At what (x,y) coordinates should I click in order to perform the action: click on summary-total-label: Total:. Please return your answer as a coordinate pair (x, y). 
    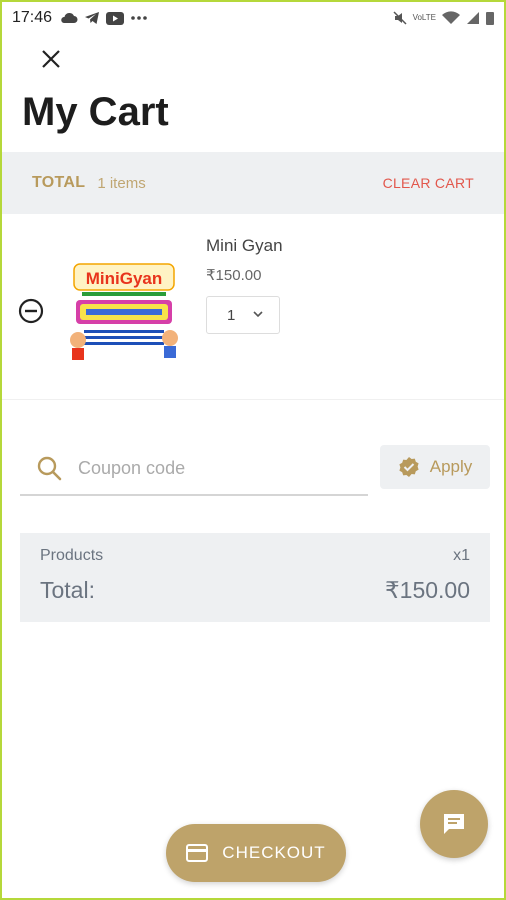
    Looking at the image, I should click on (67, 590).